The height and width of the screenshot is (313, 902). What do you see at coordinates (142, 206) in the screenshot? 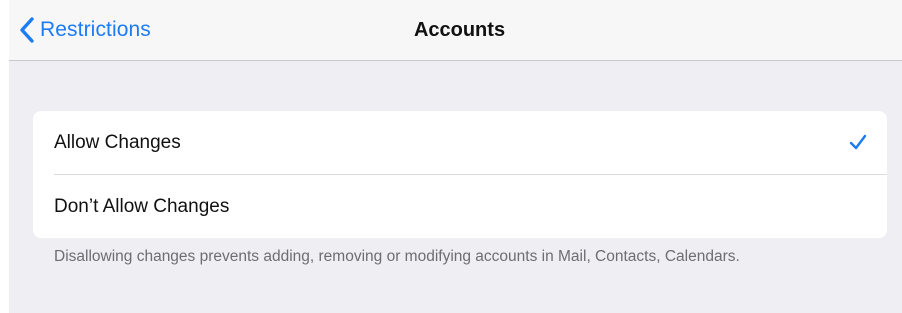
I see `option-label: Don’t Allow Changes` at bounding box center [142, 206].